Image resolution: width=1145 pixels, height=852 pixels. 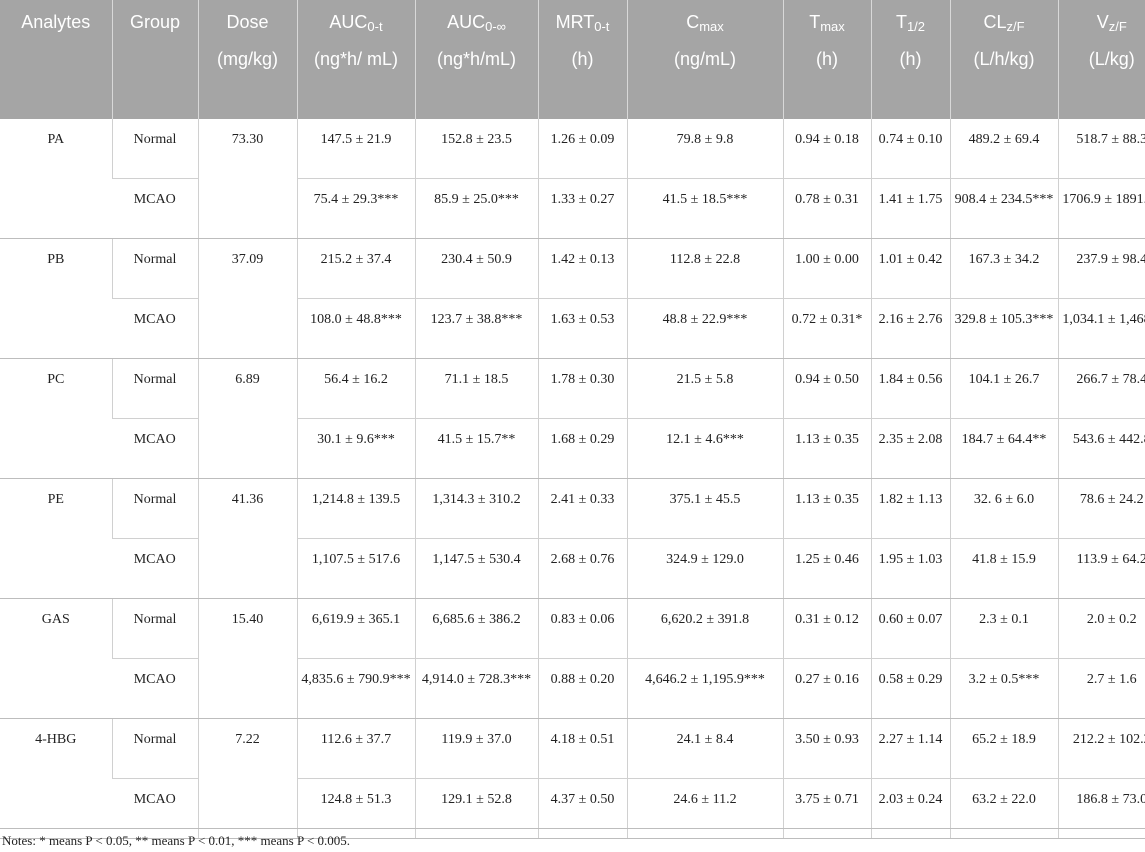 I want to click on value-cell: 375.1 ± 45.5, so click(x=704, y=508).